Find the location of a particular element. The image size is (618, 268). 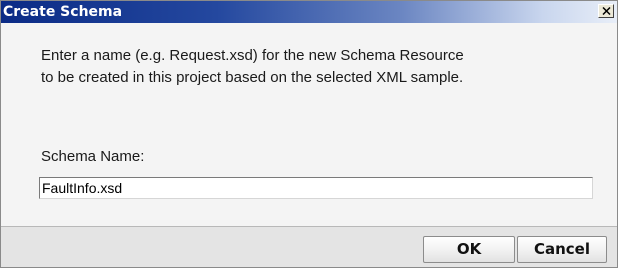

ok-button: OK is located at coordinates (469, 249).